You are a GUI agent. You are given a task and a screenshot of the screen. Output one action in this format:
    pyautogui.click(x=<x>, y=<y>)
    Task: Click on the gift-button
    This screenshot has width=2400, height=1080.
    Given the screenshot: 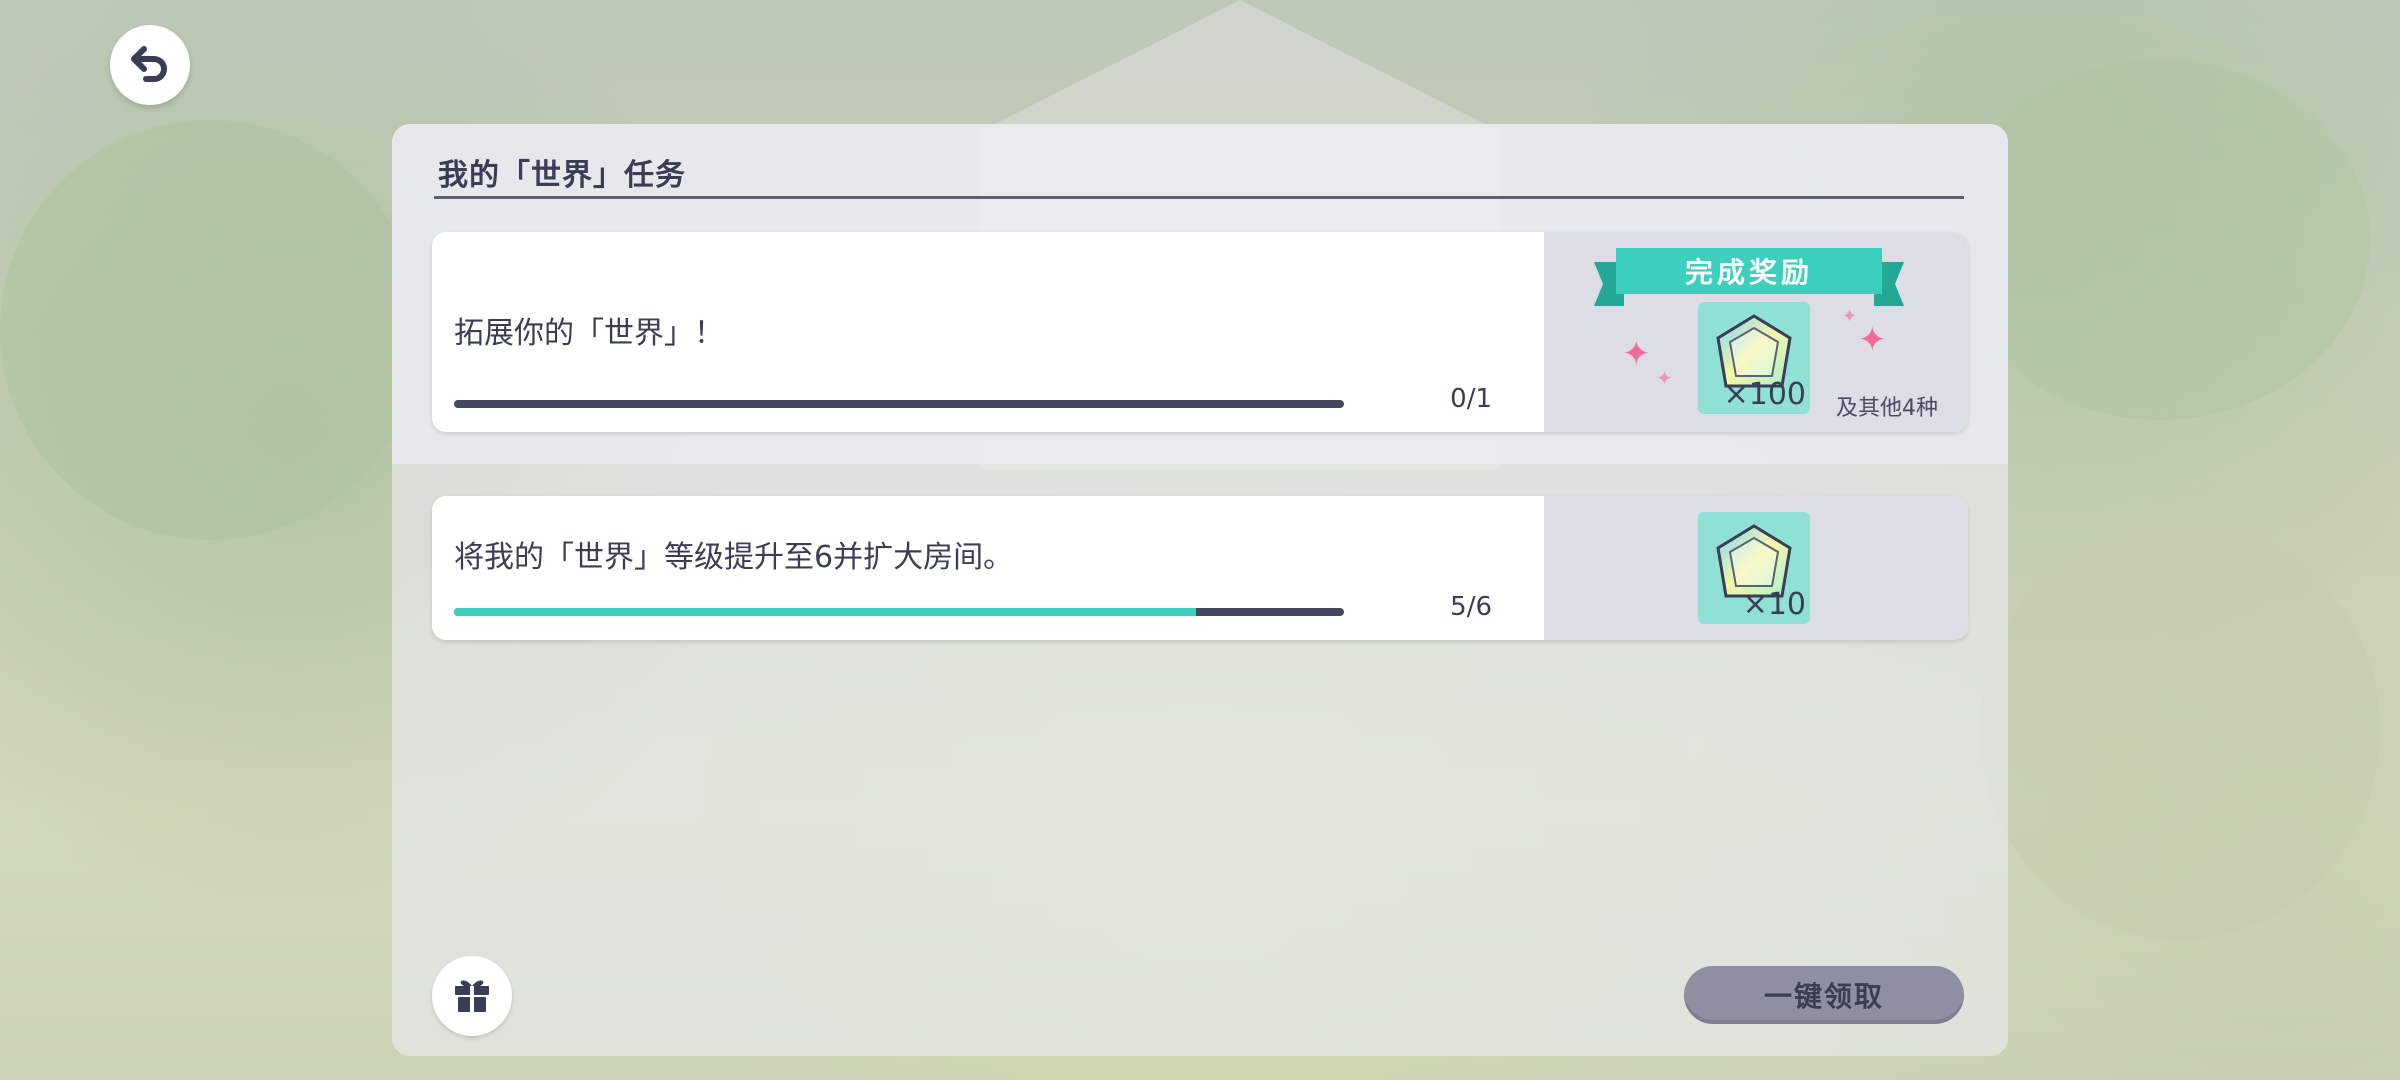 What is the action you would take?
    pyautogui.click(x=472, y=996)
    